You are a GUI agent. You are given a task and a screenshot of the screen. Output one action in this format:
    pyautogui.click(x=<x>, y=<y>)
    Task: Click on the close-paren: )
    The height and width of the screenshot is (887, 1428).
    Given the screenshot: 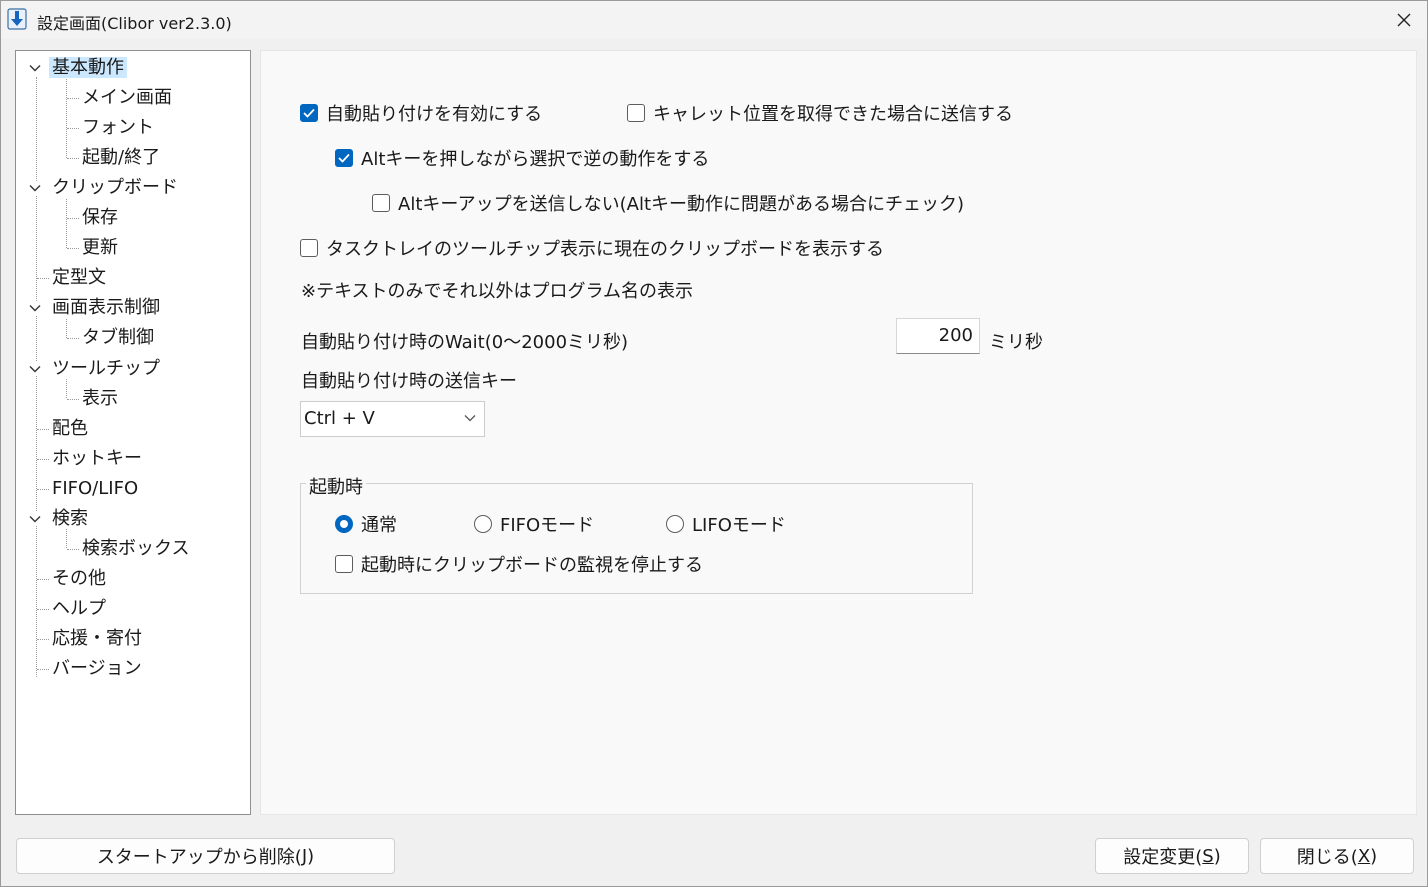 What is the action you would take?
    pyautogui.click(x=1374, y=856)
    